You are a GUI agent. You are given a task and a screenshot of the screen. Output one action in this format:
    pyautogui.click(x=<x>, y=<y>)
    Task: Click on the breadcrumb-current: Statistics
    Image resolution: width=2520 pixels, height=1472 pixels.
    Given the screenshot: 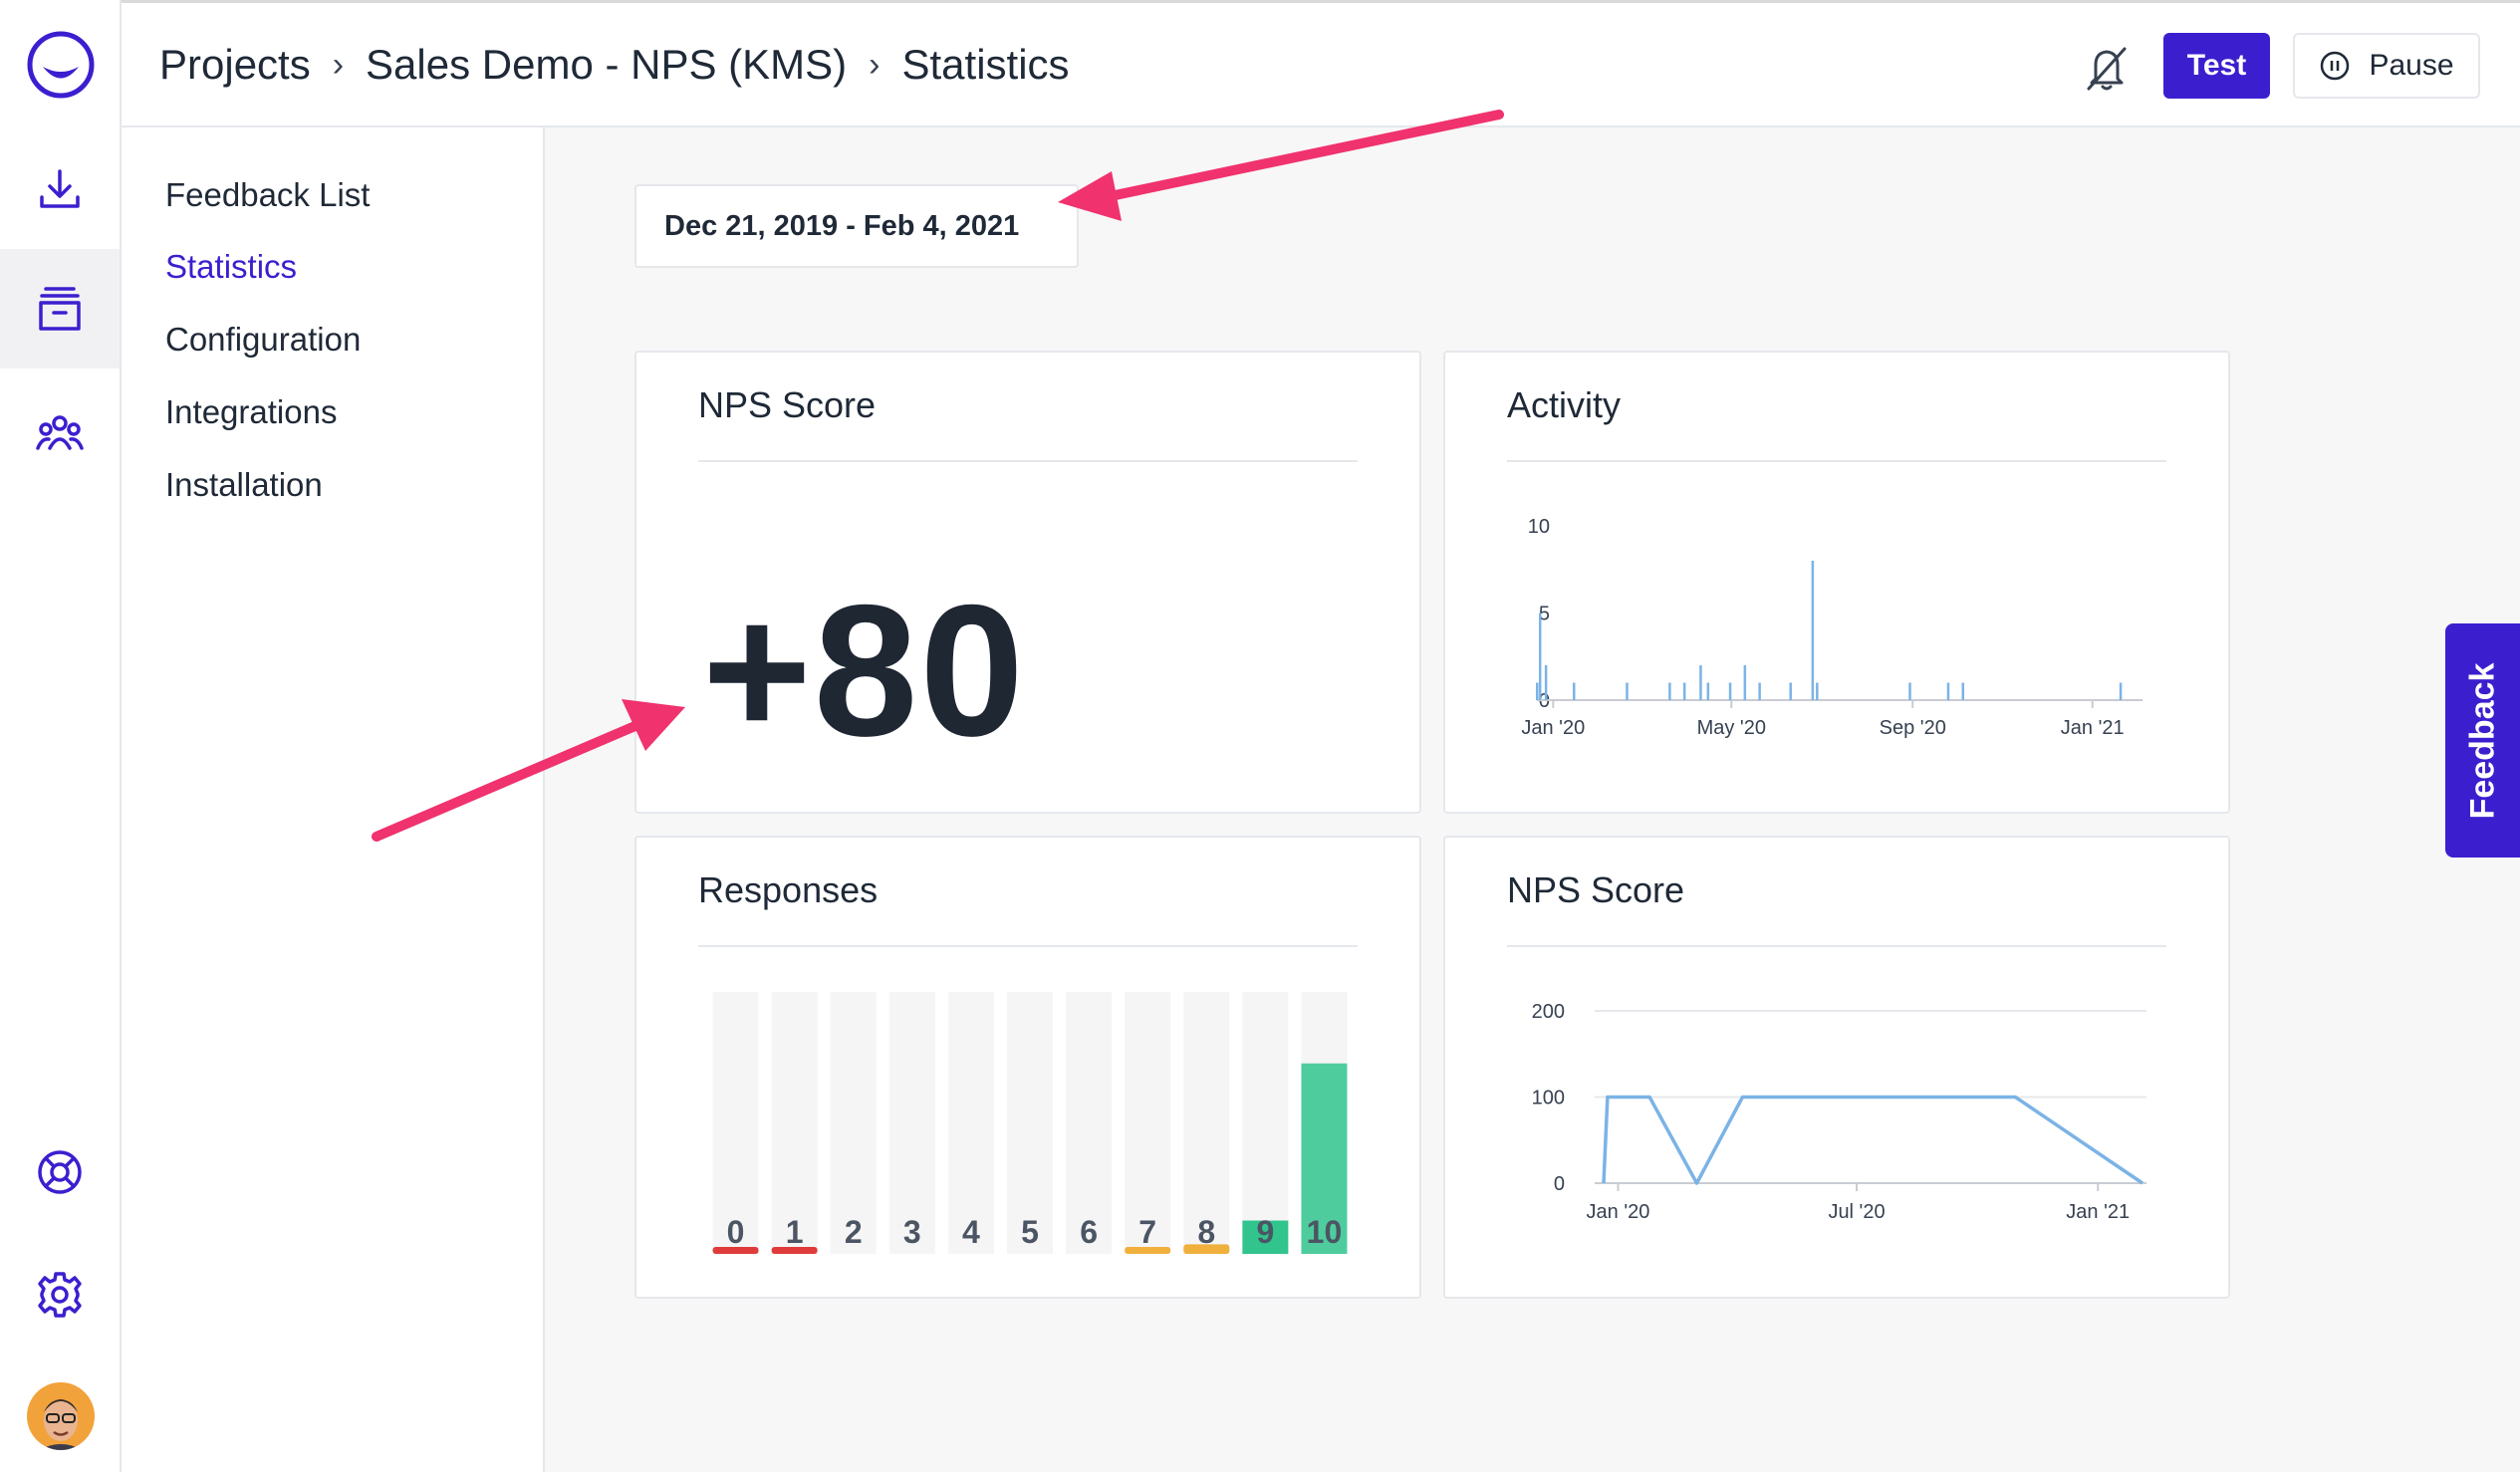 What is the action you would take?
    pyautogui.click(x=985, y=64)
    